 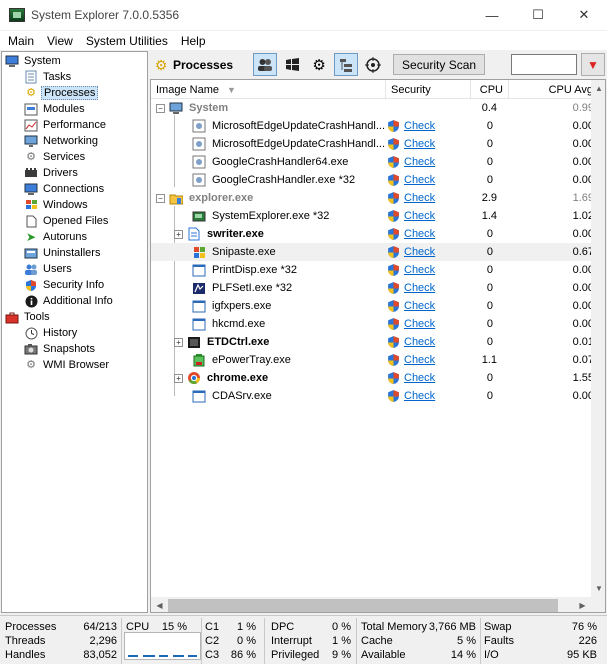 I want to click on document-icon, so click(x=194, y=234).